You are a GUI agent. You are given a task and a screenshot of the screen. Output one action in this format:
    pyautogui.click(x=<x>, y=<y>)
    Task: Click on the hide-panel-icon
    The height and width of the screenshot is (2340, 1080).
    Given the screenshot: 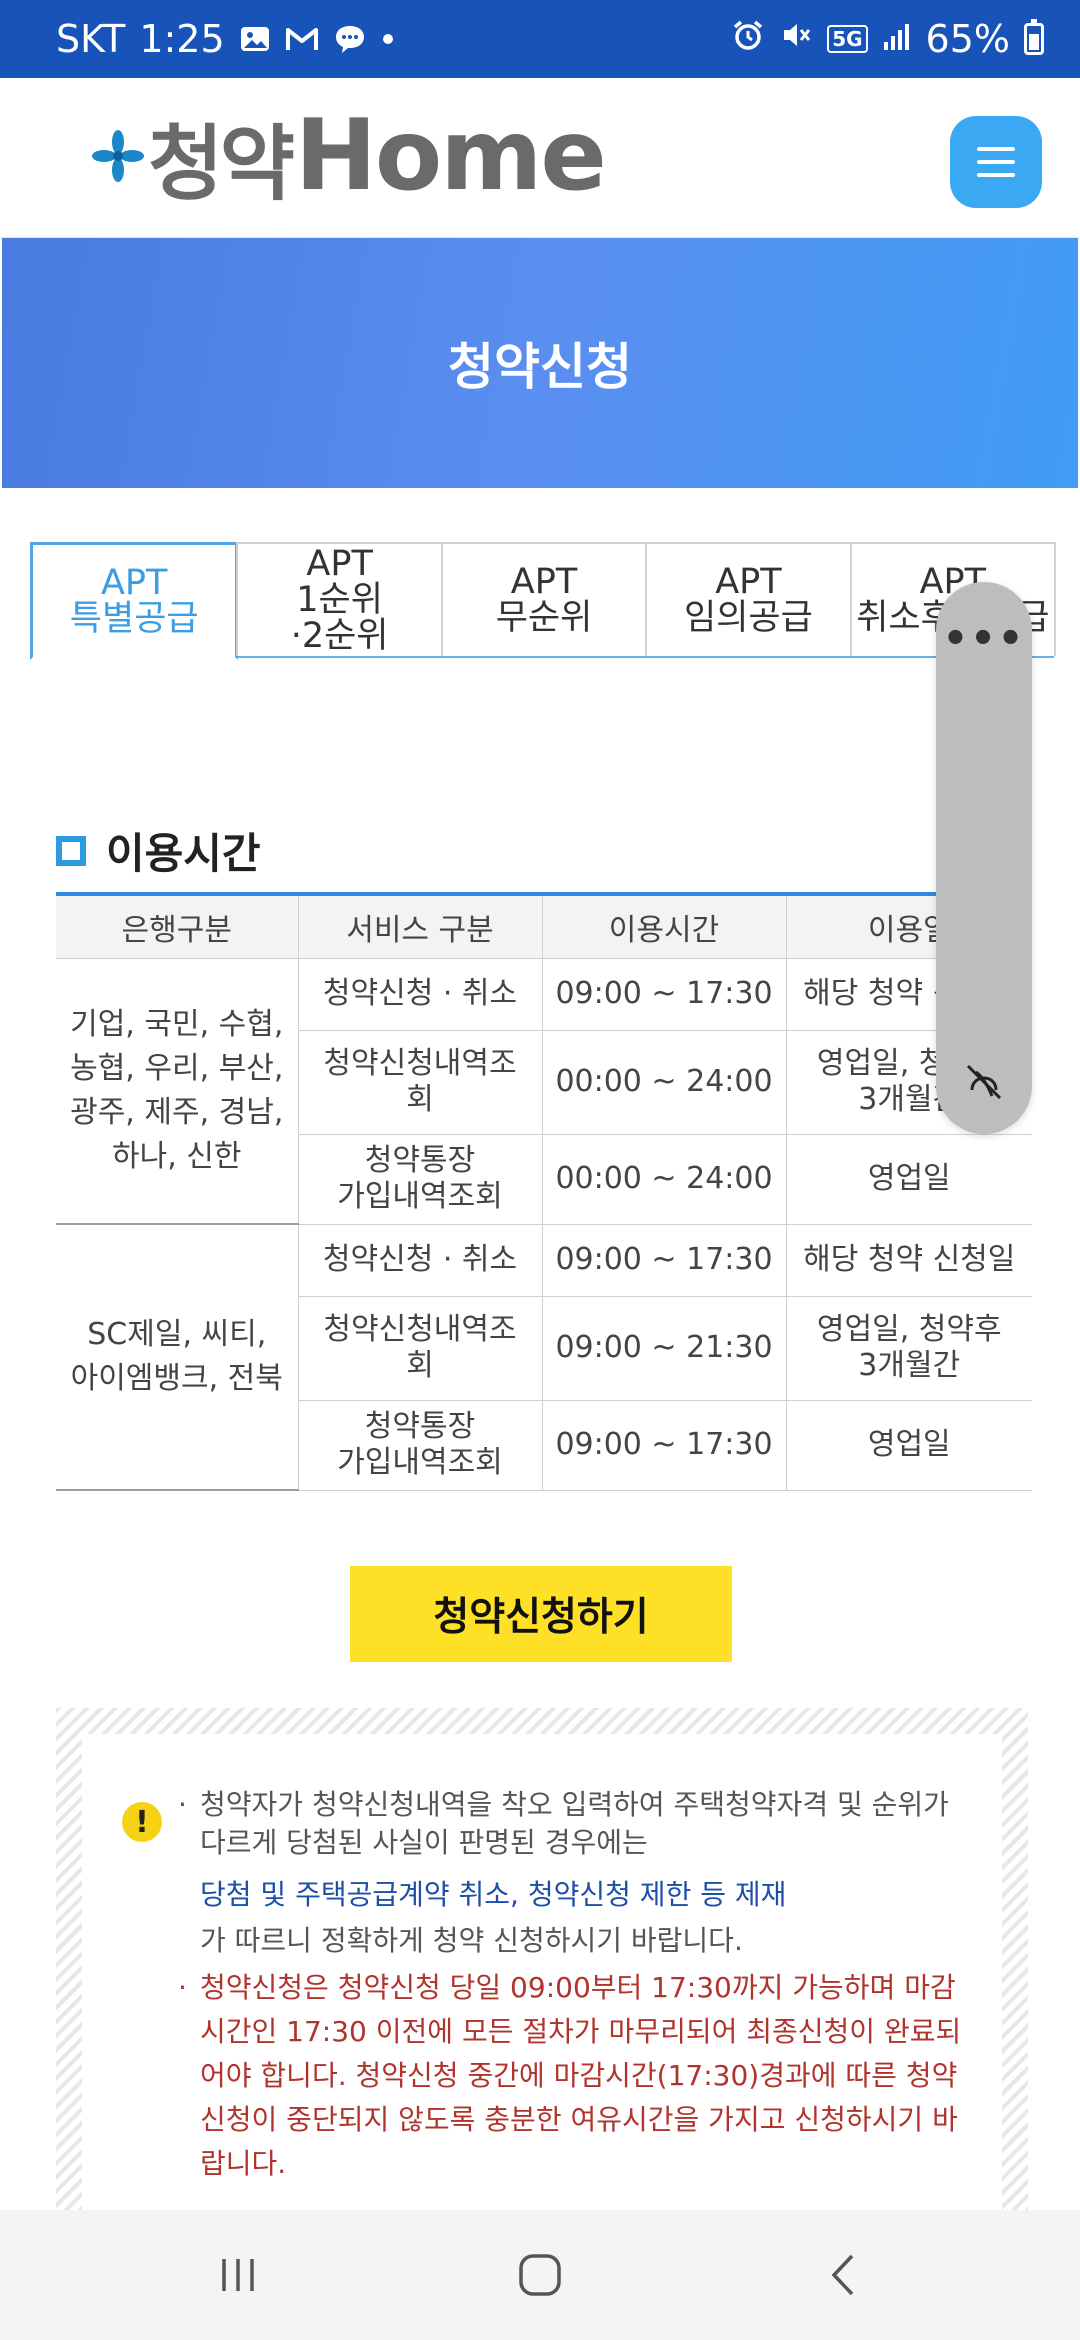 What is the action you would take?
    pyautogui.click(x=984, y=1082)
    